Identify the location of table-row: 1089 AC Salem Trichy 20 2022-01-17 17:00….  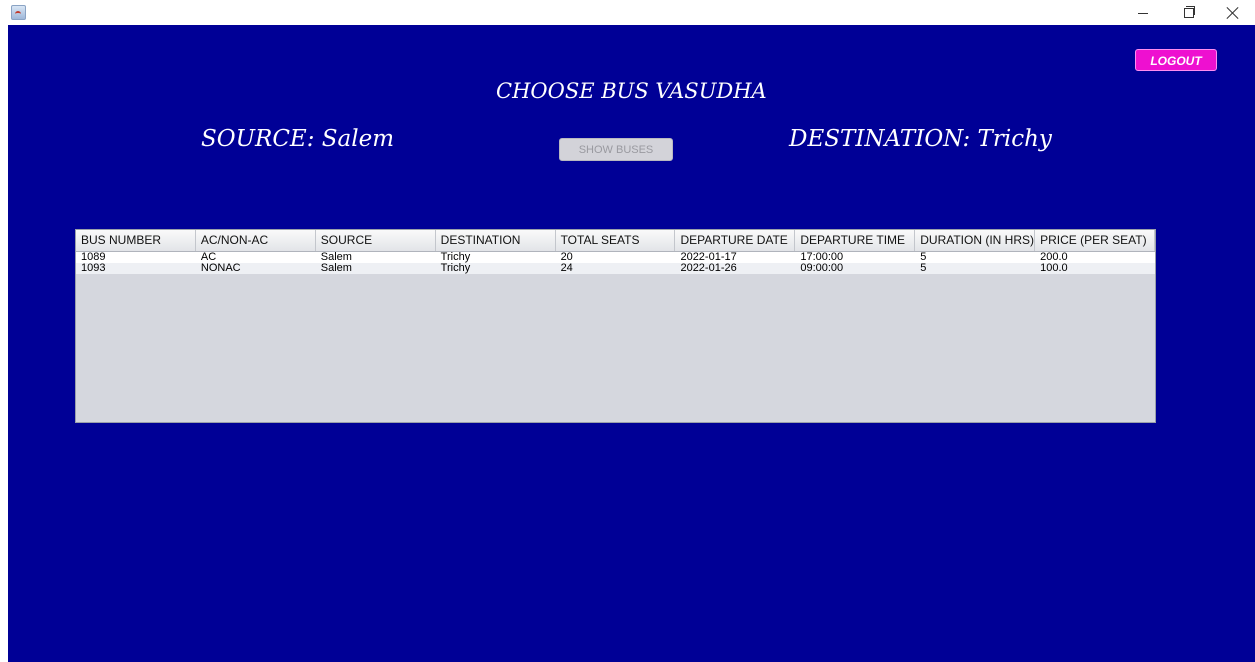
(615, 257).